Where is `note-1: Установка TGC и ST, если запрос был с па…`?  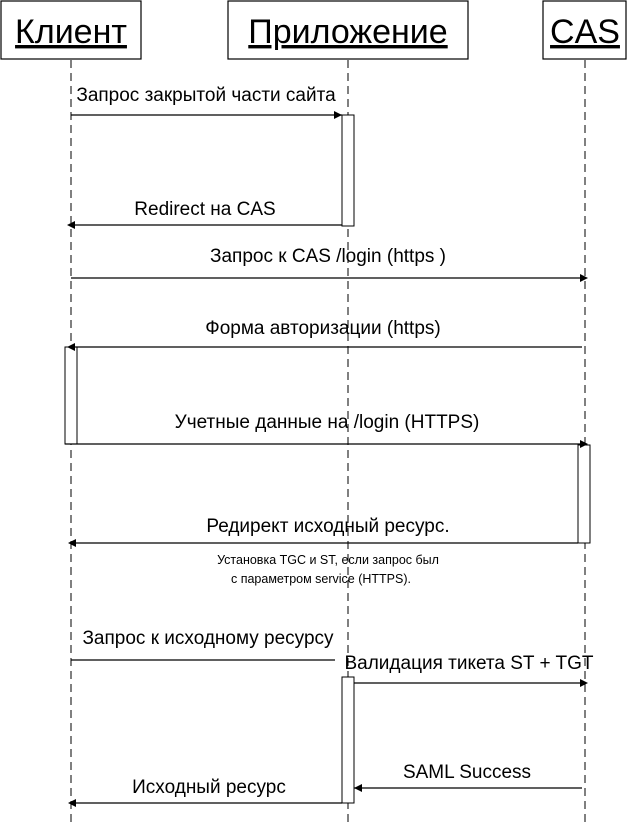
note-1: Установка TGC и ST, если запрос был с па… is located at coordinates (328, 569).